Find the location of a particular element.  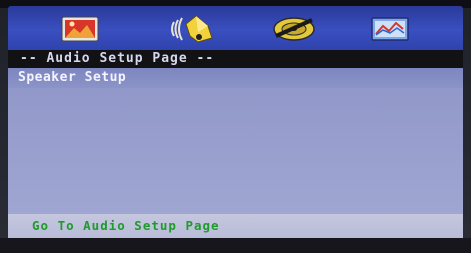

menu-item-speaker-setup: Speaker Setup is located at coordinates (235, 78).